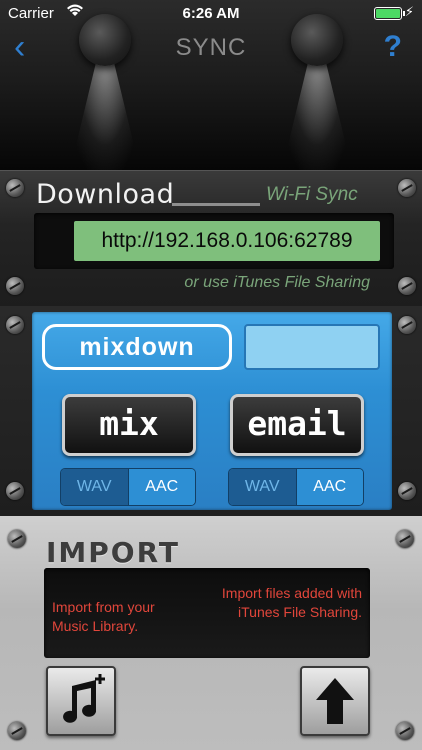 The width and height of the screenshot is (422, 750). I want to click on sync-url: http://192.168.0.106:62789, so click(227, 241).